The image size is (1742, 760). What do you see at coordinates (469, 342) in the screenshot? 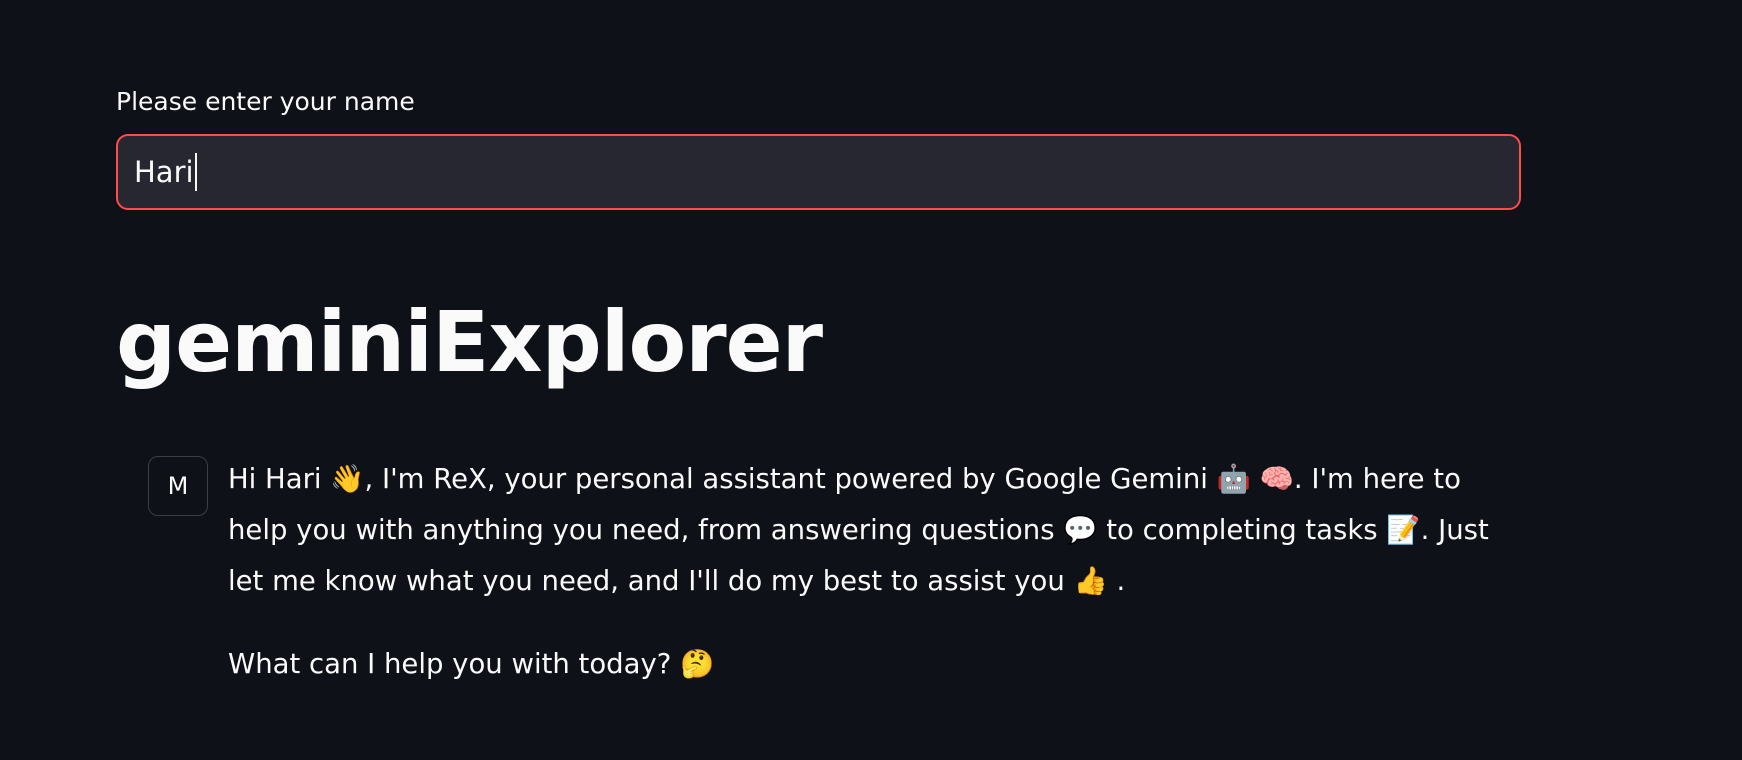
I see `page-title: geminiExplorer` at bounding box center [469, 342].